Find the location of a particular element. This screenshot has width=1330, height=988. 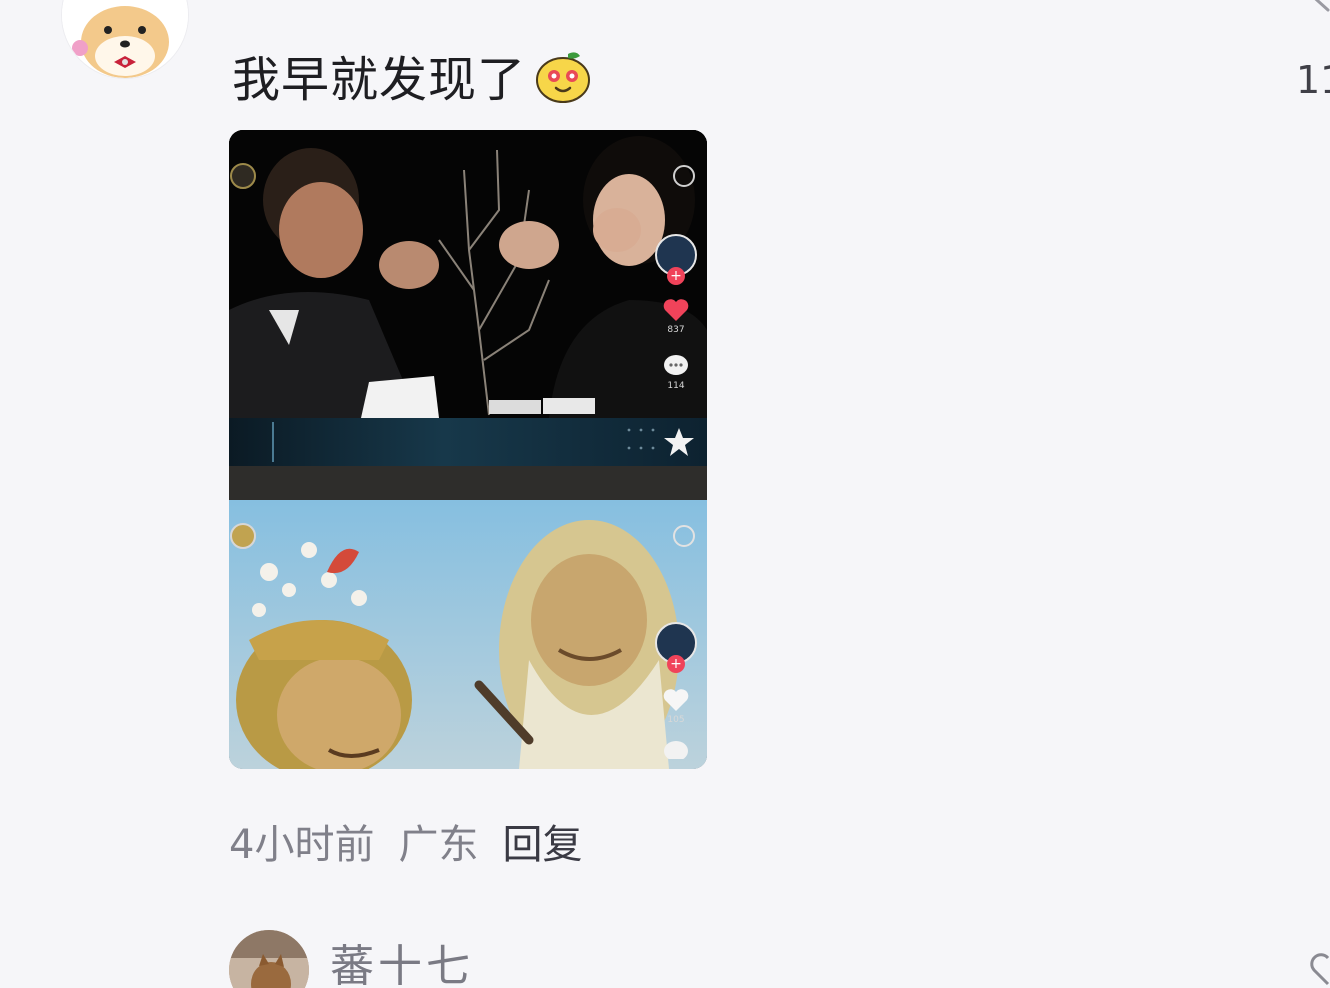

comment-location: 广东 is located at coordinates (438, 845).